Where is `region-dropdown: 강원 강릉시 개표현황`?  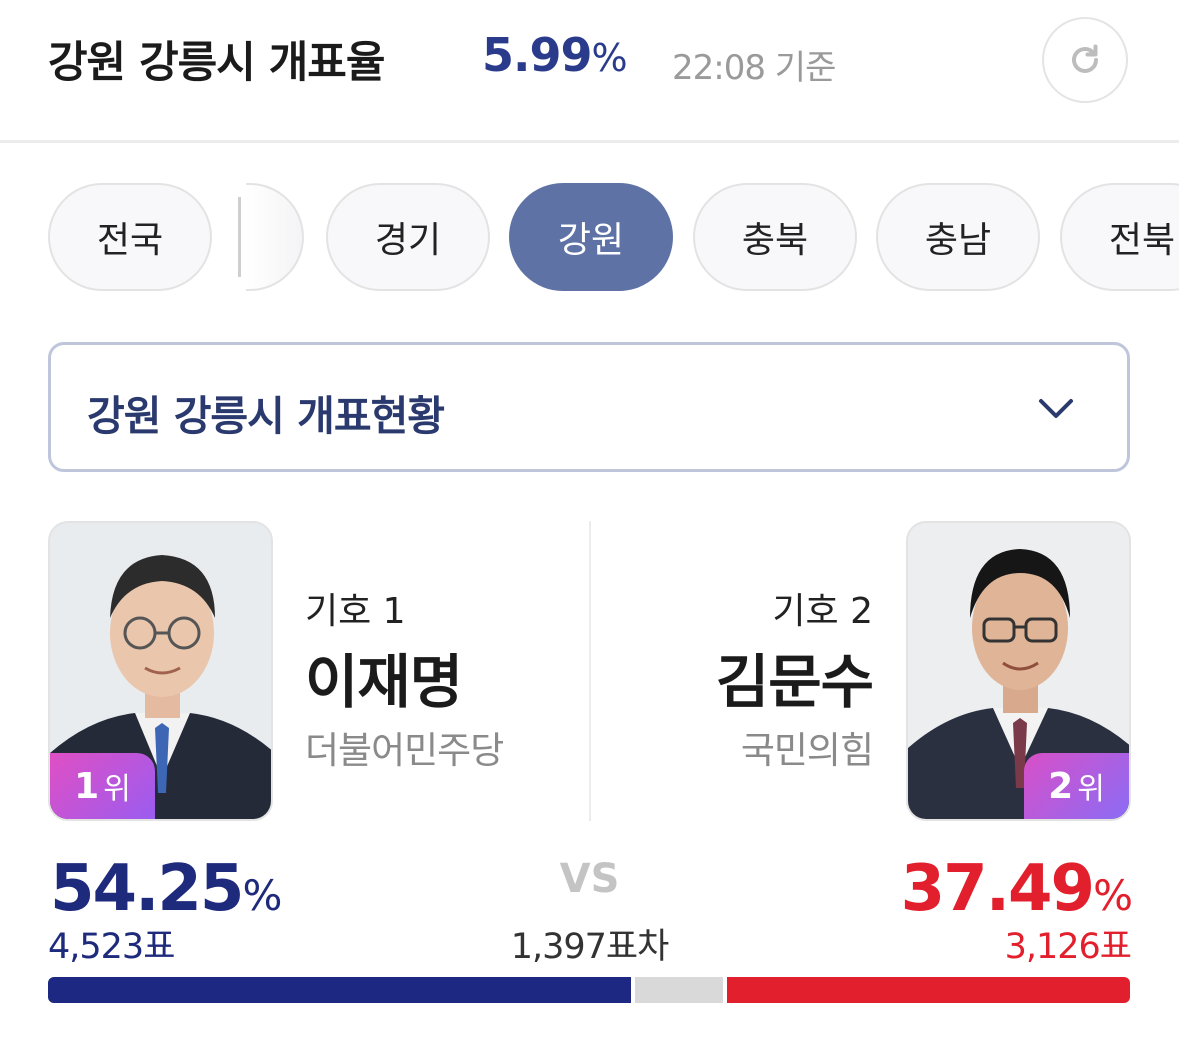
region-dropdown: 강원 강릉시 개표현황 is located at coordinates (589, 407).